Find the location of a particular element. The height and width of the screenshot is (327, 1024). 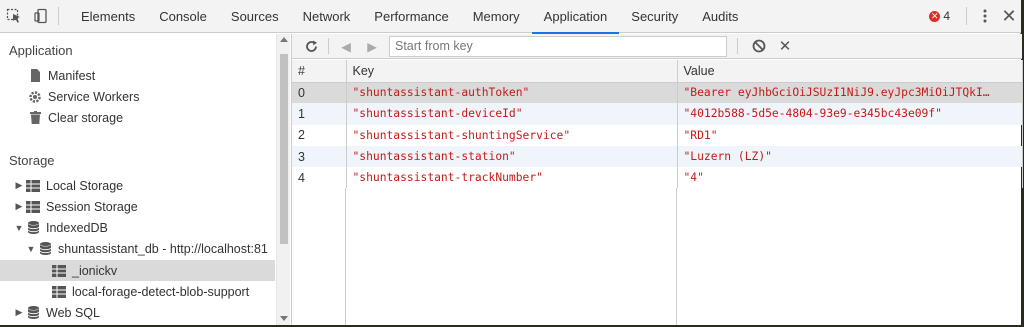

tab-audits: Audits is located at coordinates (720, 16).